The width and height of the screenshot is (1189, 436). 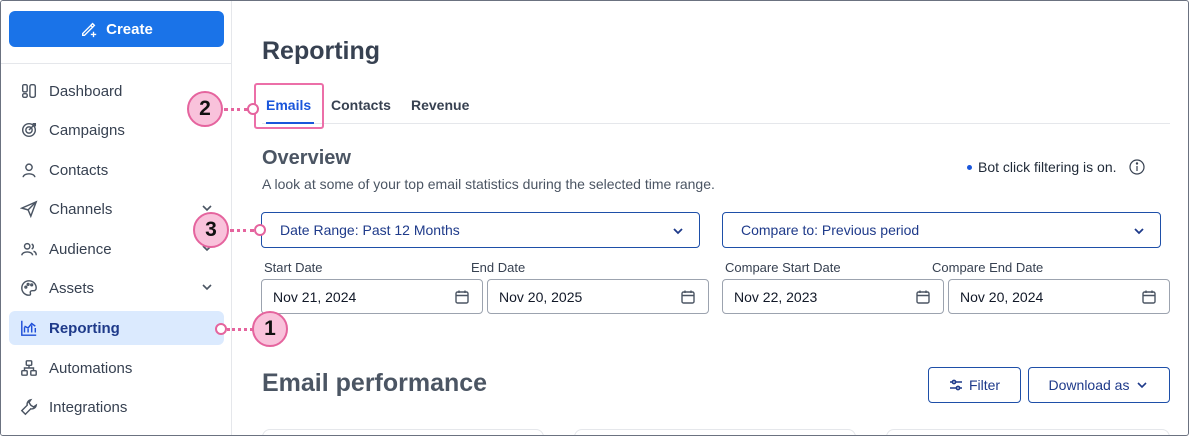 I want to click on callout-3: 3, so click(x=211, y=230).